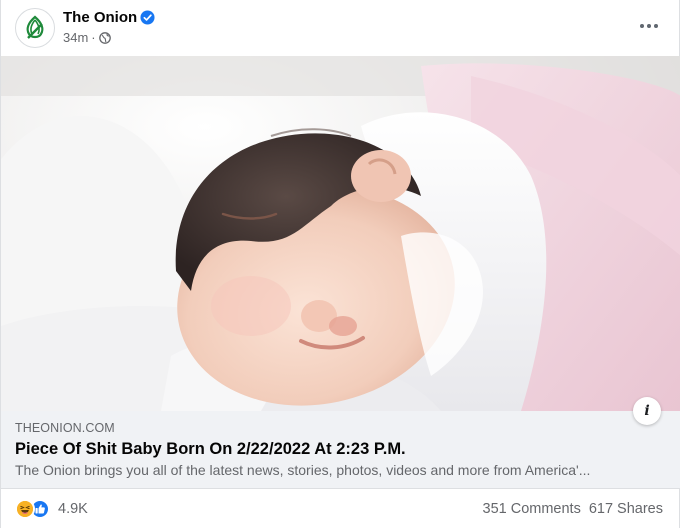 This screenshot has height=528, width=680. I want to click on page-avatar, so click(35, 28).